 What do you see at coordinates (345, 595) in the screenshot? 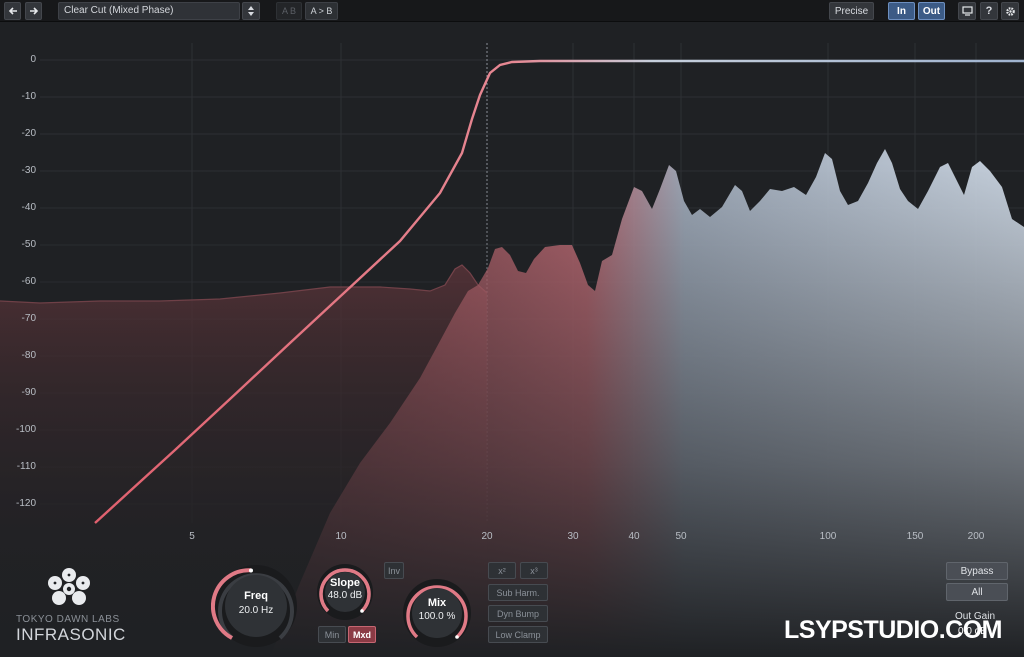
I see `slope-value: 48.0 dB` at bounding box center [345, 595].